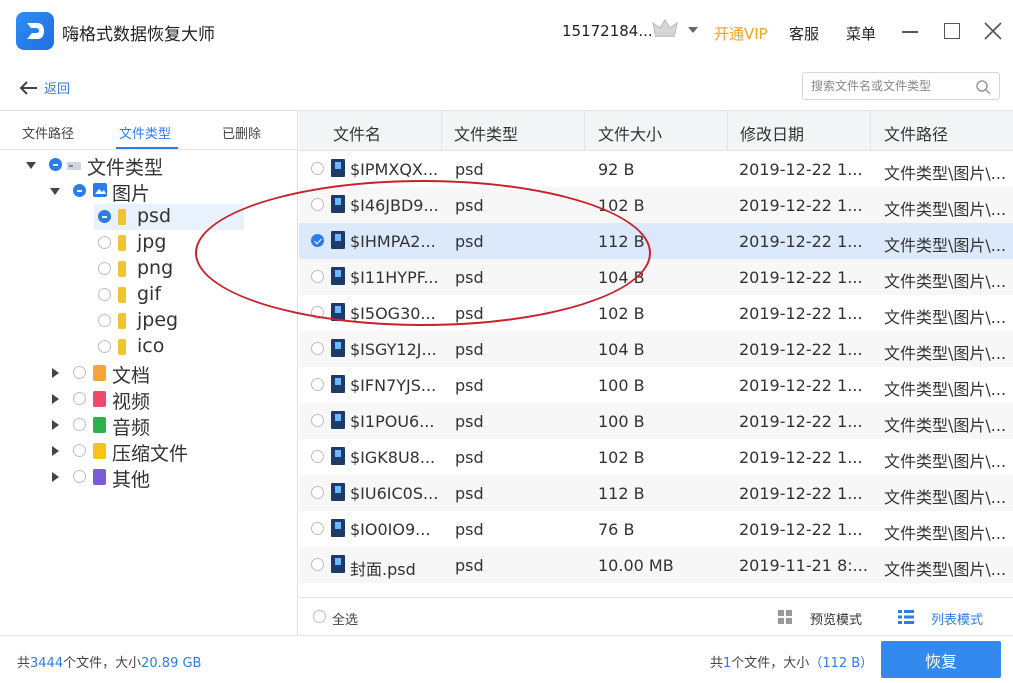  I want to click on tree-root: 文件类型, so click(148, 165).